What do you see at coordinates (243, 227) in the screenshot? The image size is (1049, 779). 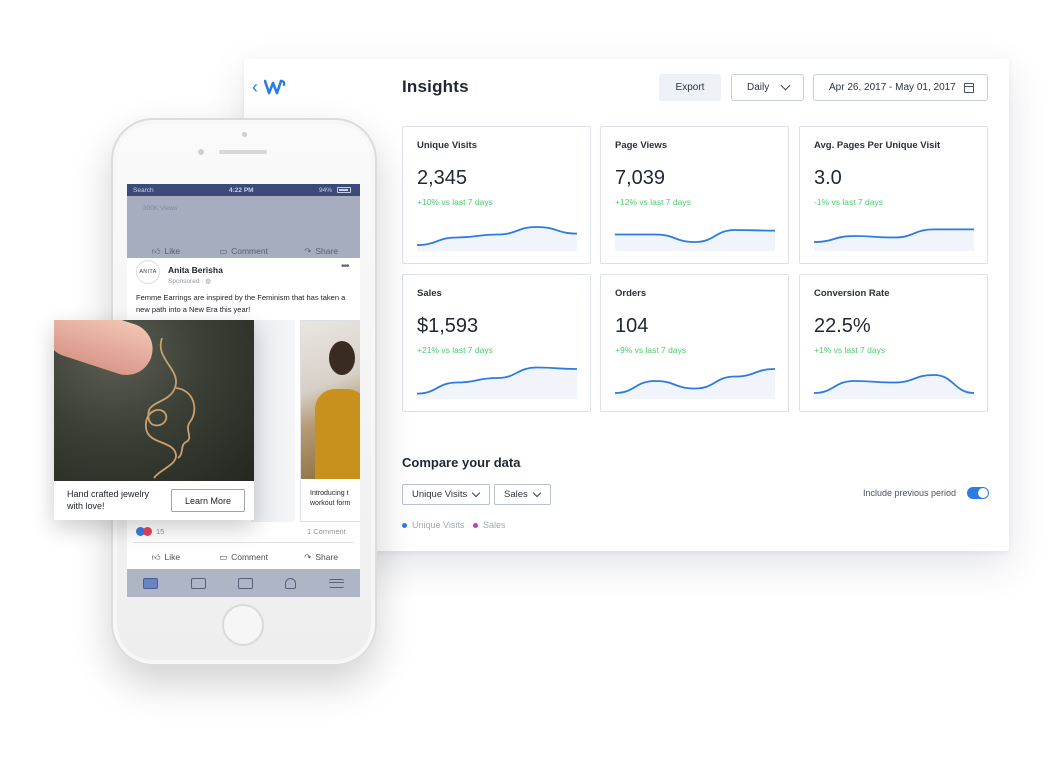 I see `previous-post: 300K Views 👍︎ Like ▭ Comment ↷ Share` at bounding box center [243, 227].